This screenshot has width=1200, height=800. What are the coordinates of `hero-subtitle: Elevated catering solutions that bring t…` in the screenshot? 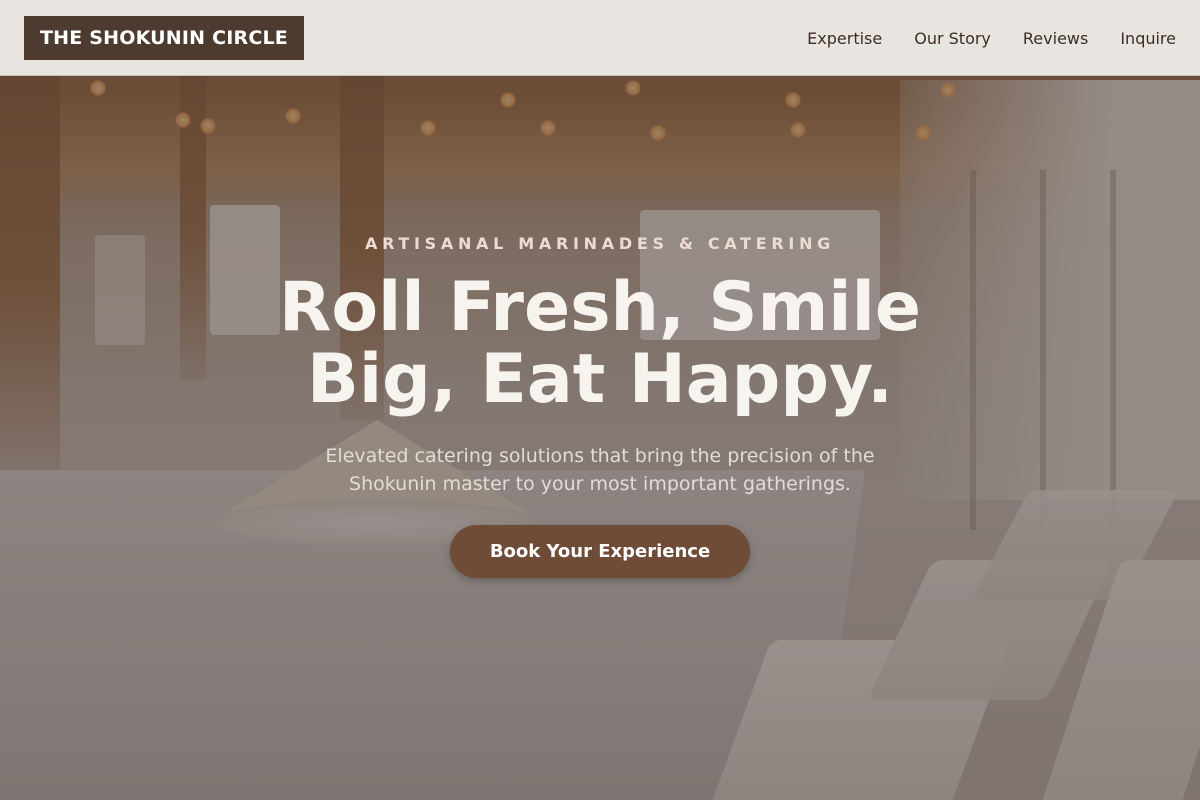 It's located at (600, 470).